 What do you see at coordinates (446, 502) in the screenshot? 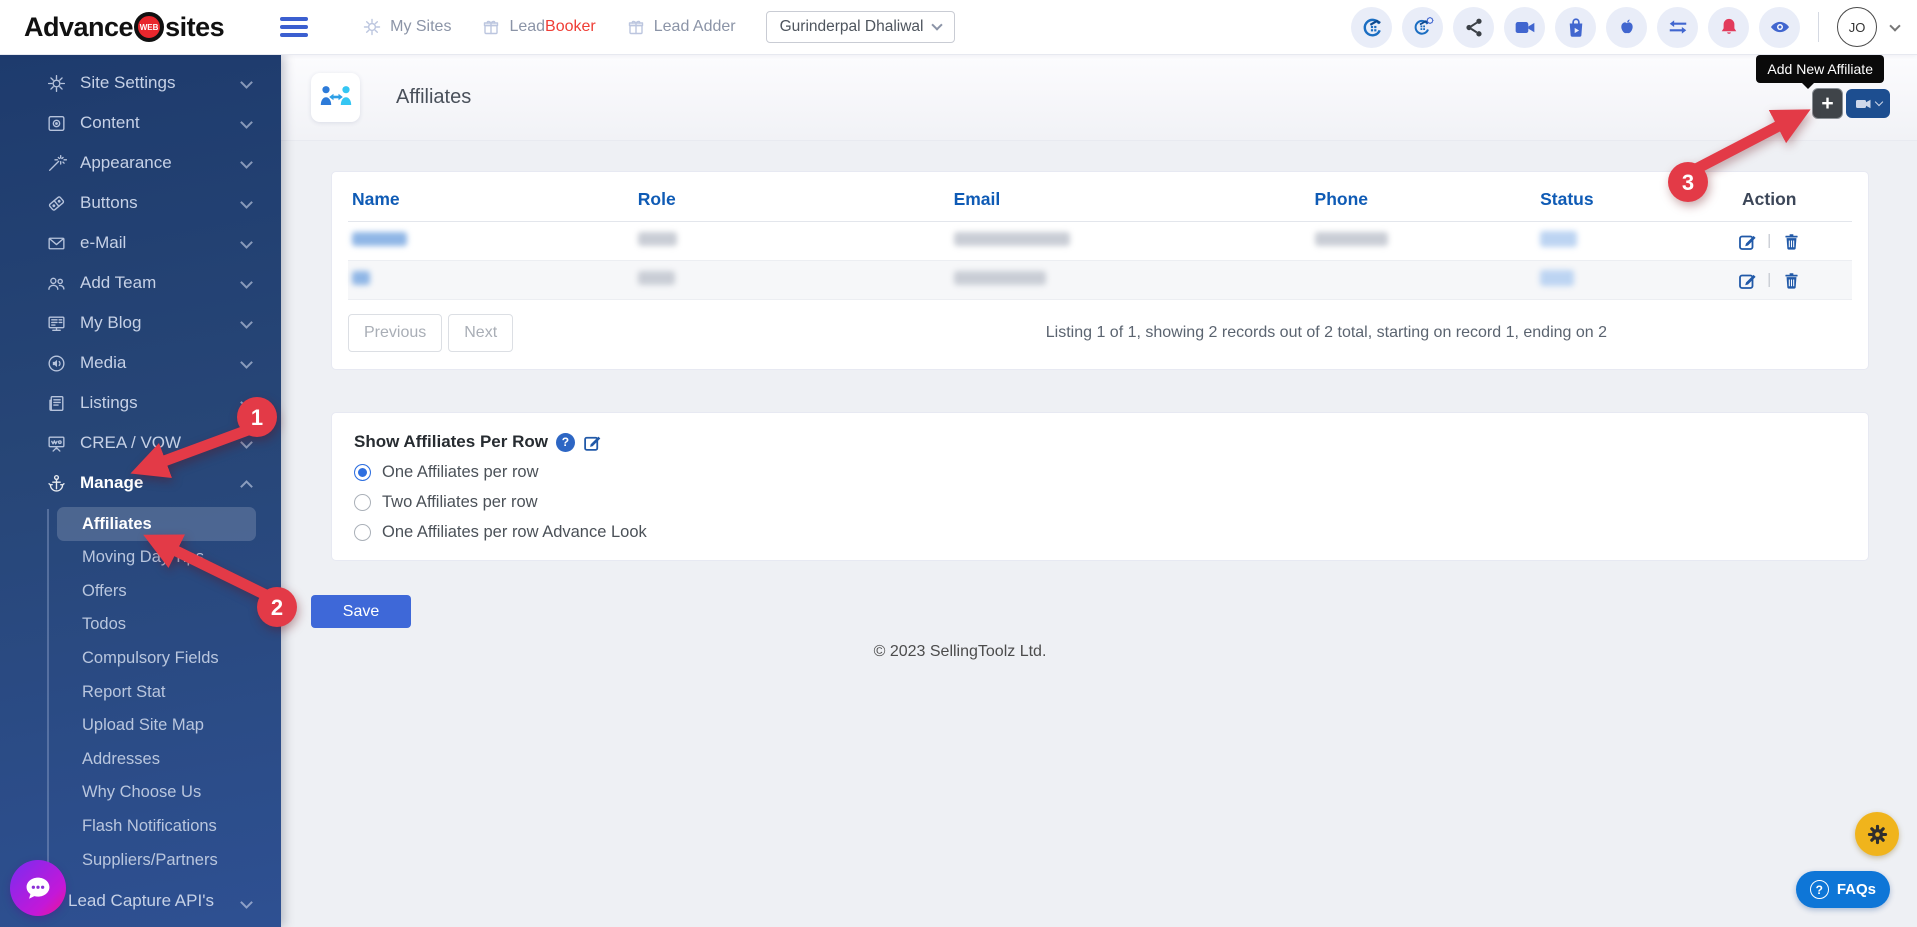
I see `radio-two-per-row: Two Affiliates per row` at bounding box center [446, 502].